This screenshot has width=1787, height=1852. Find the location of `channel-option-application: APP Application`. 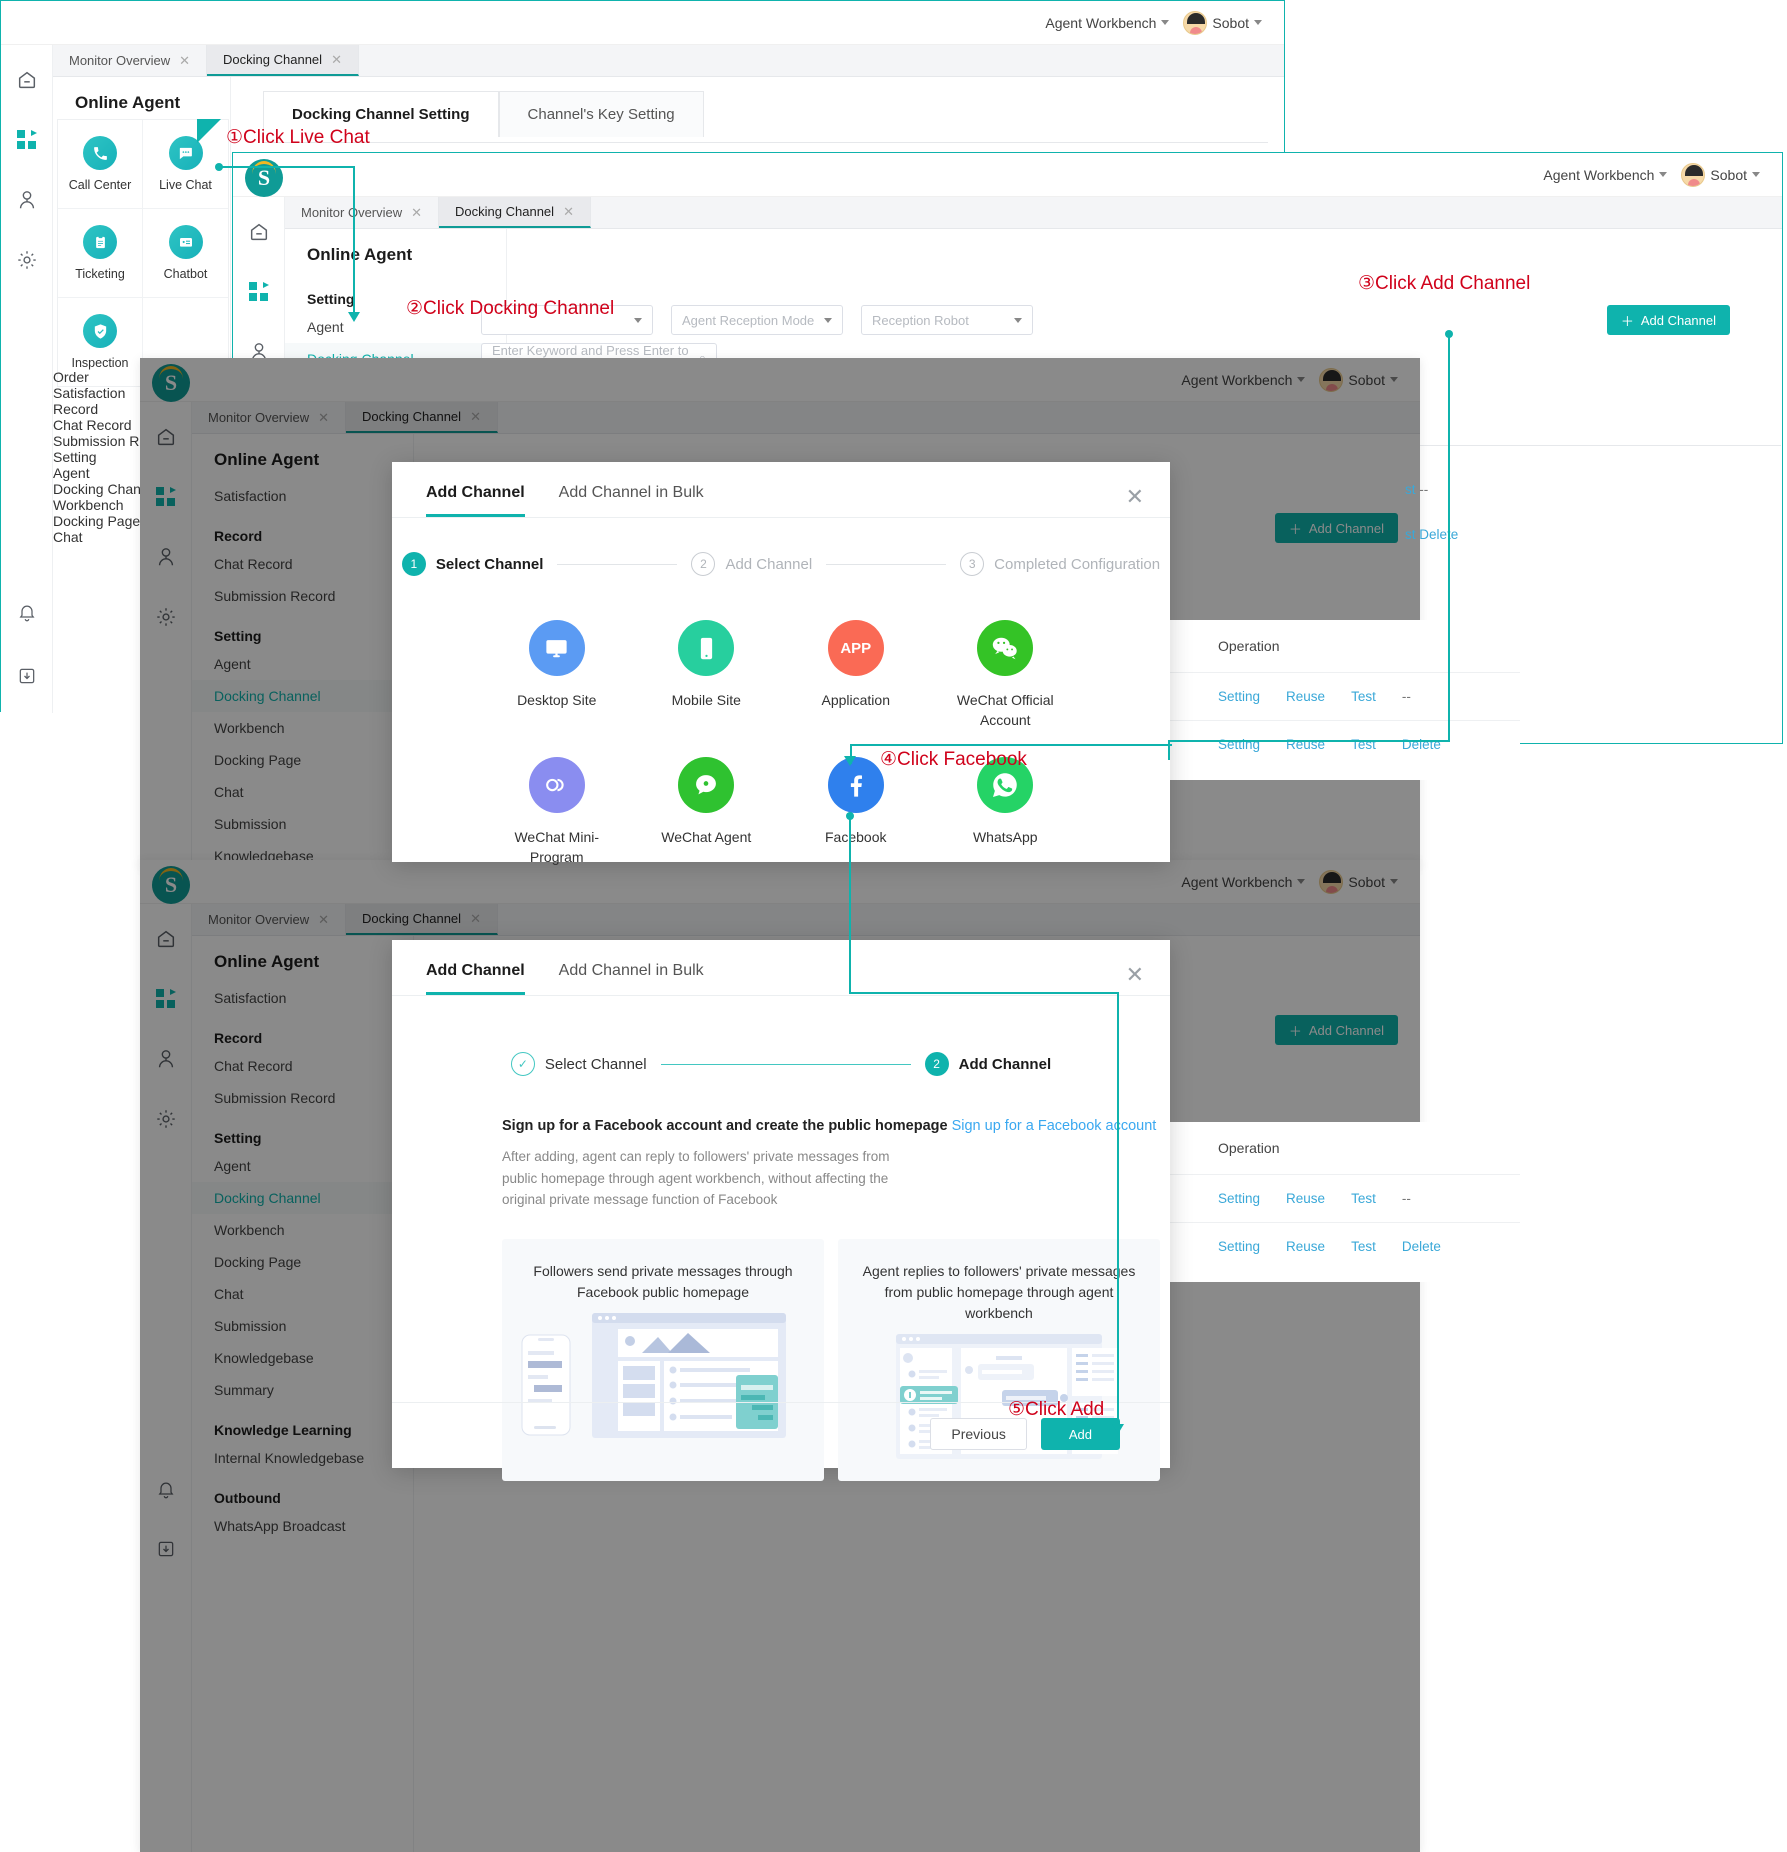

channel-option-application: APP Application is located at coordinates (856, 675).